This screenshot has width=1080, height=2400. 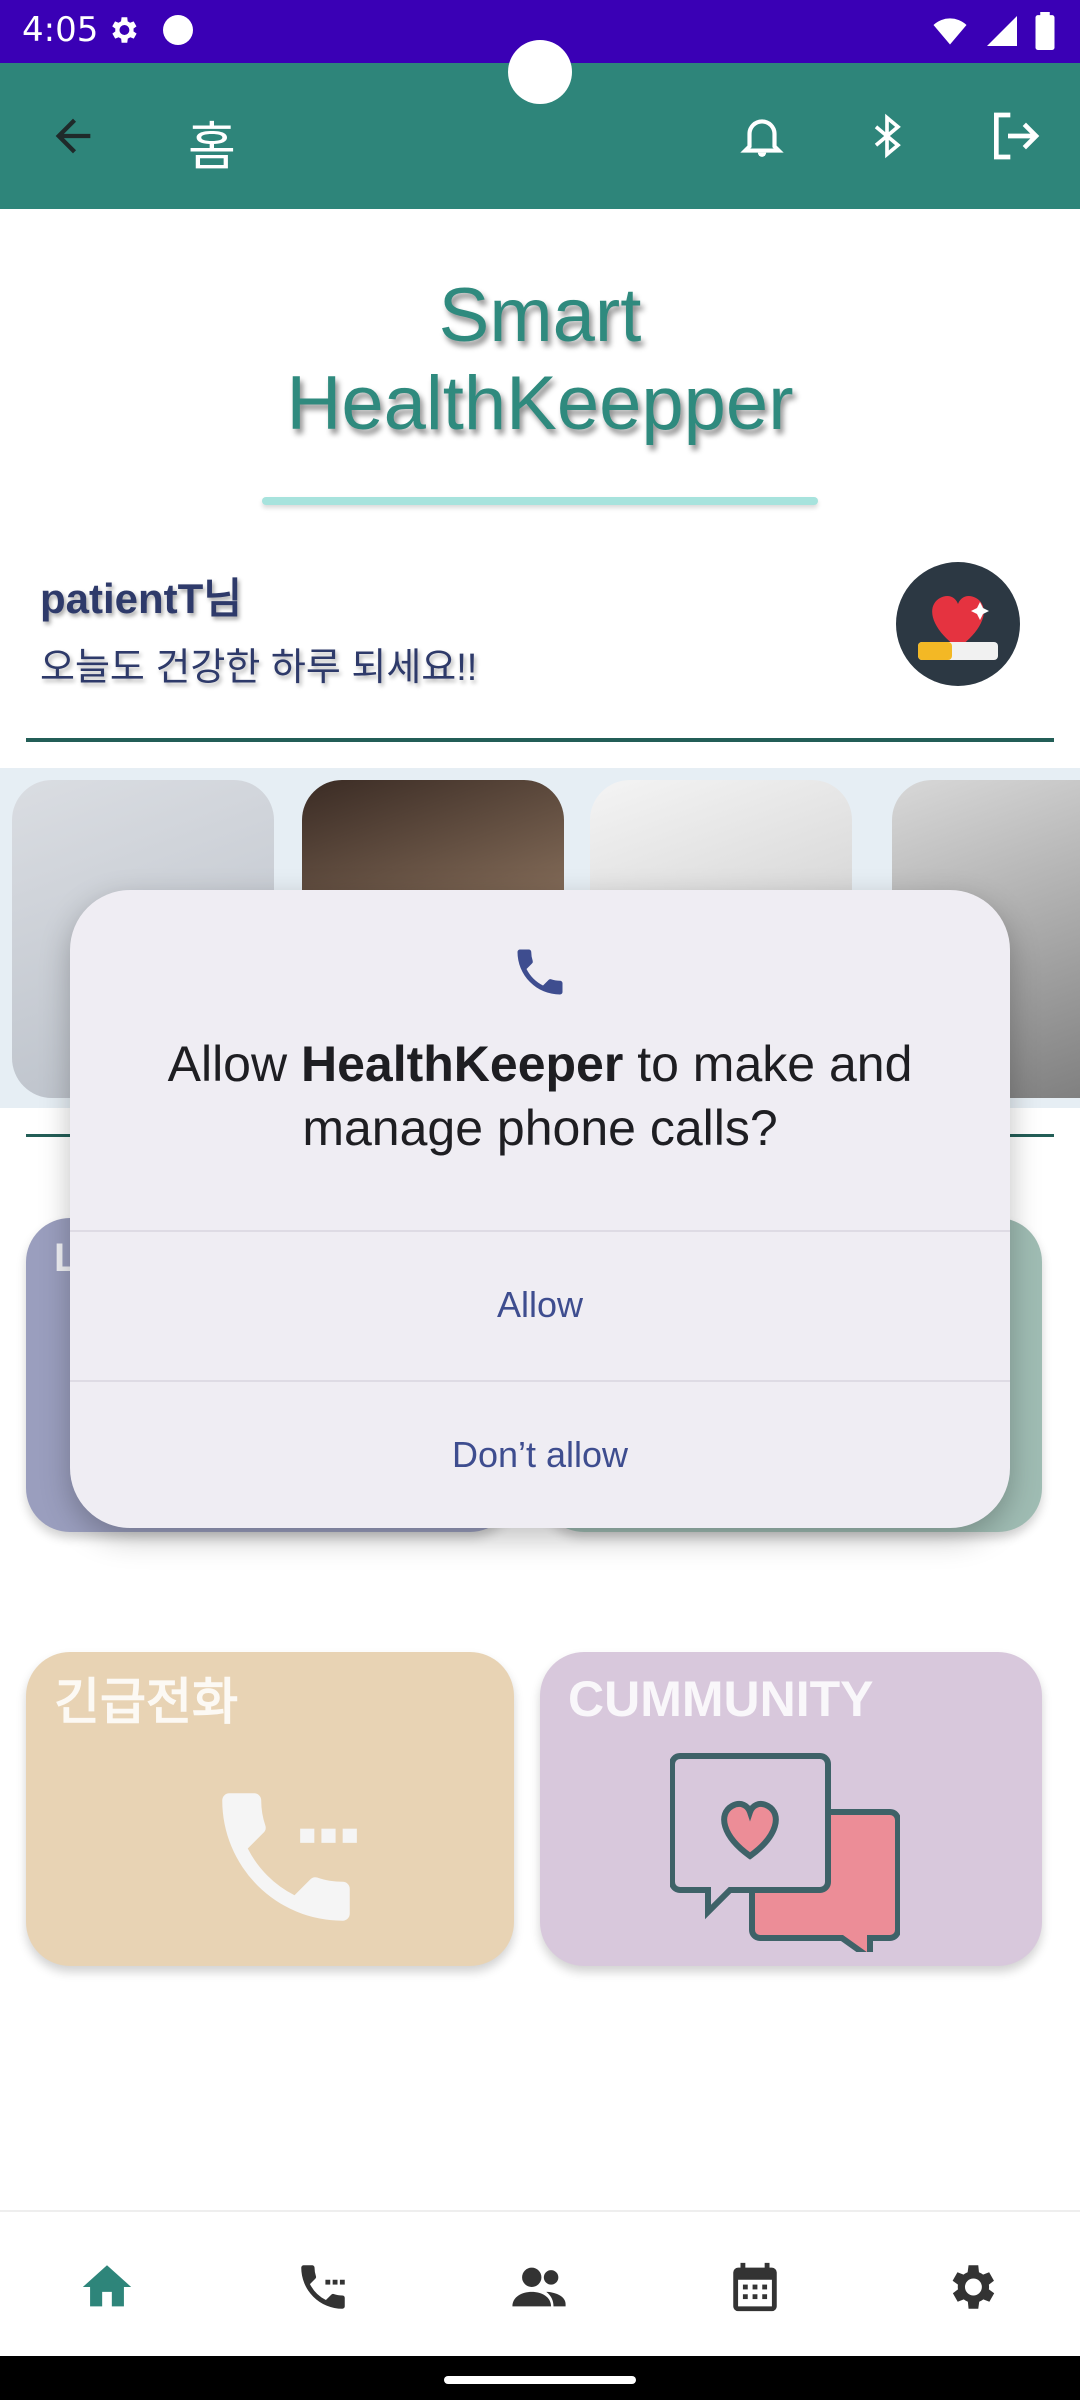 I want to click on page-title: 홈, so click(x=212, y=148).